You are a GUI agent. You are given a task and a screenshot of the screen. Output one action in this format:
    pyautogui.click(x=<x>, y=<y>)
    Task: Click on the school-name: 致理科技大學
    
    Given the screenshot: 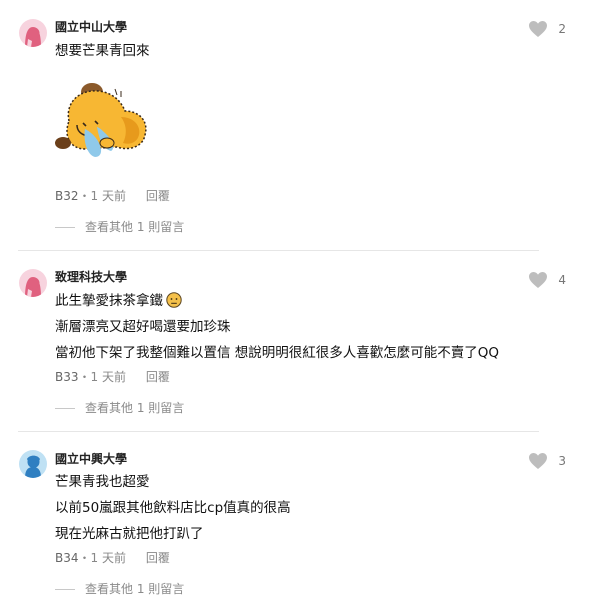 What is the action you would take?
    pyautogui.click(x=91, y=277)
    